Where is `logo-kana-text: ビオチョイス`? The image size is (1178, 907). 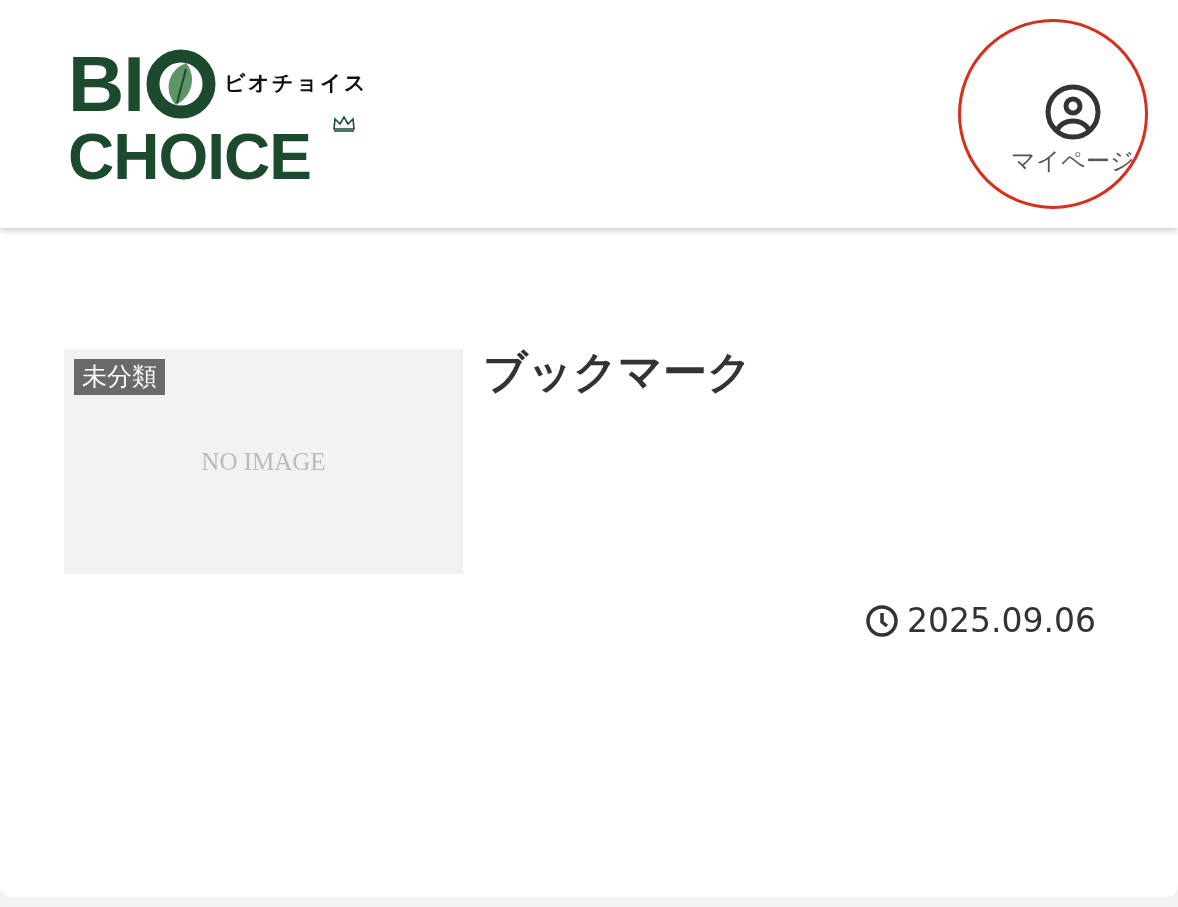 logo-kana-text: ビオチョイス is located at coordinates (296, 84).